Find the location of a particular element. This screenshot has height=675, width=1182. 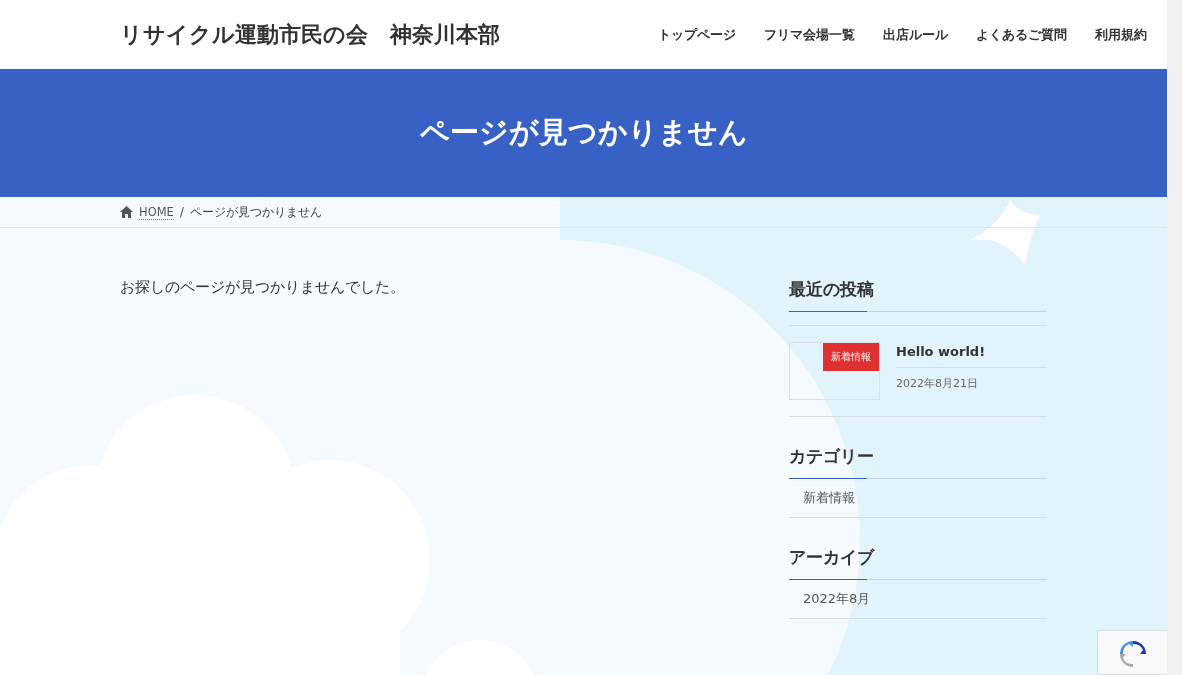

post-date: 2022年8月21日 is located at coordinates (937, 383).